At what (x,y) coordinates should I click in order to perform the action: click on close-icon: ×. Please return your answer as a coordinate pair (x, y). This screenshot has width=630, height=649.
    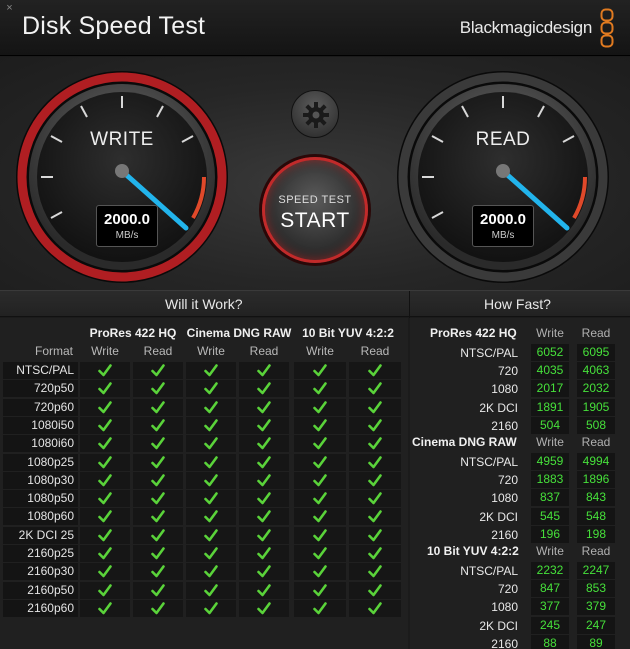
    Looking at the image, I should click on (9, 8).